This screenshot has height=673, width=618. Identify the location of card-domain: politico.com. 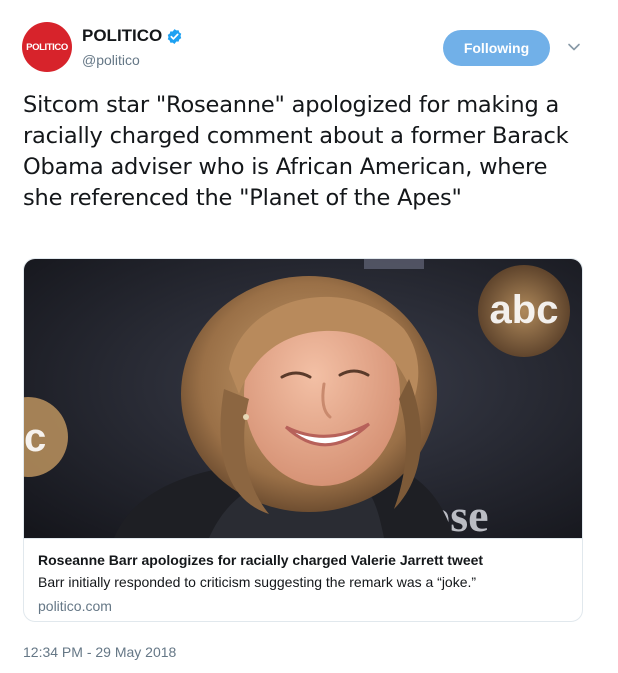
(75, 606).